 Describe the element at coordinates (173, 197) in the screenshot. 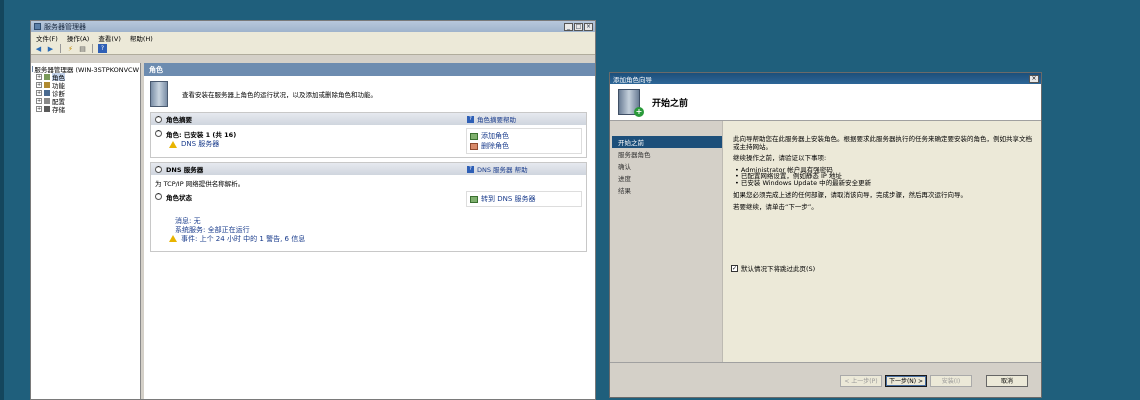

I see `role-status-header: ⌃ 角色状态` at that location.